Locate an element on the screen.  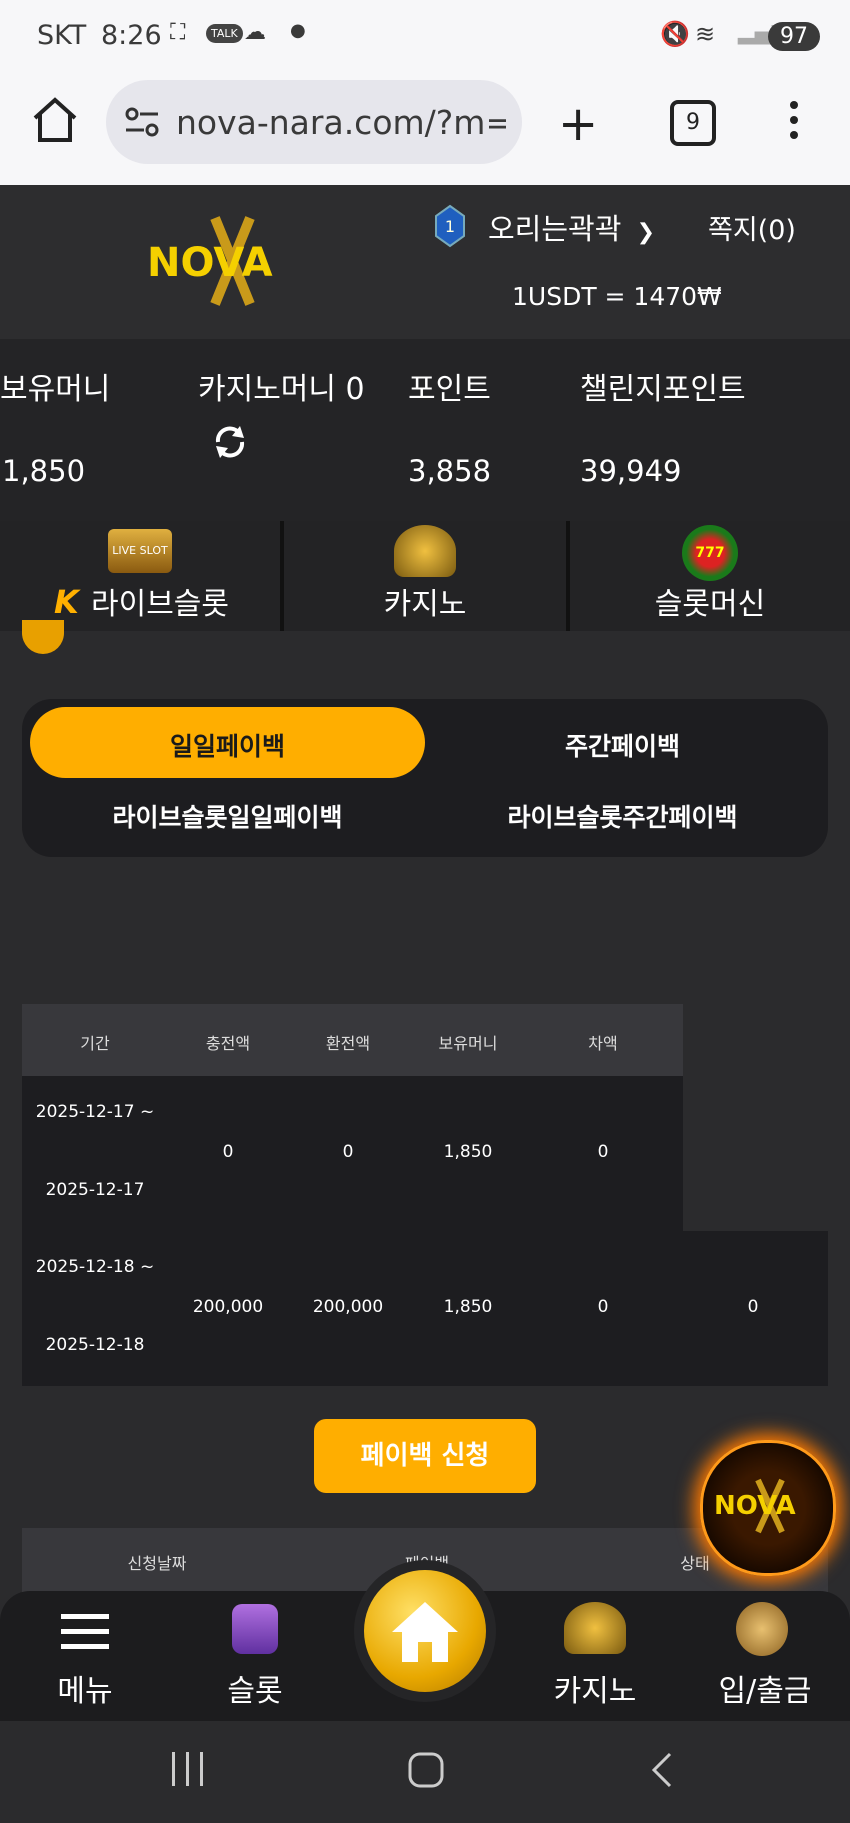
battery-indicator: 97 is located at coordinates (794, 36).